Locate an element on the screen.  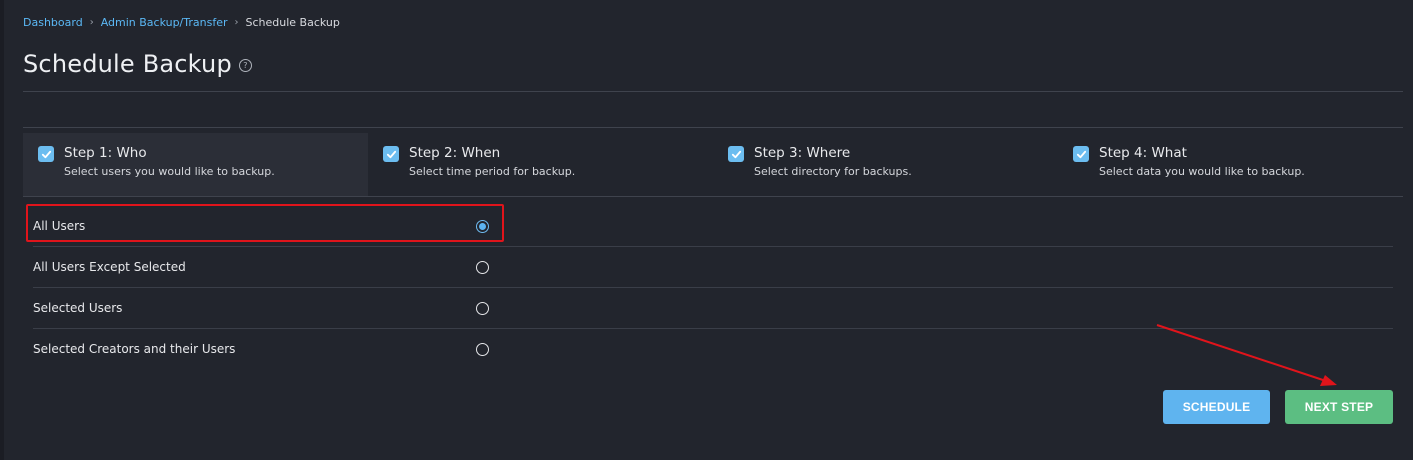
title-row: Schedule Backup ? is located at coordinates (137, 64).